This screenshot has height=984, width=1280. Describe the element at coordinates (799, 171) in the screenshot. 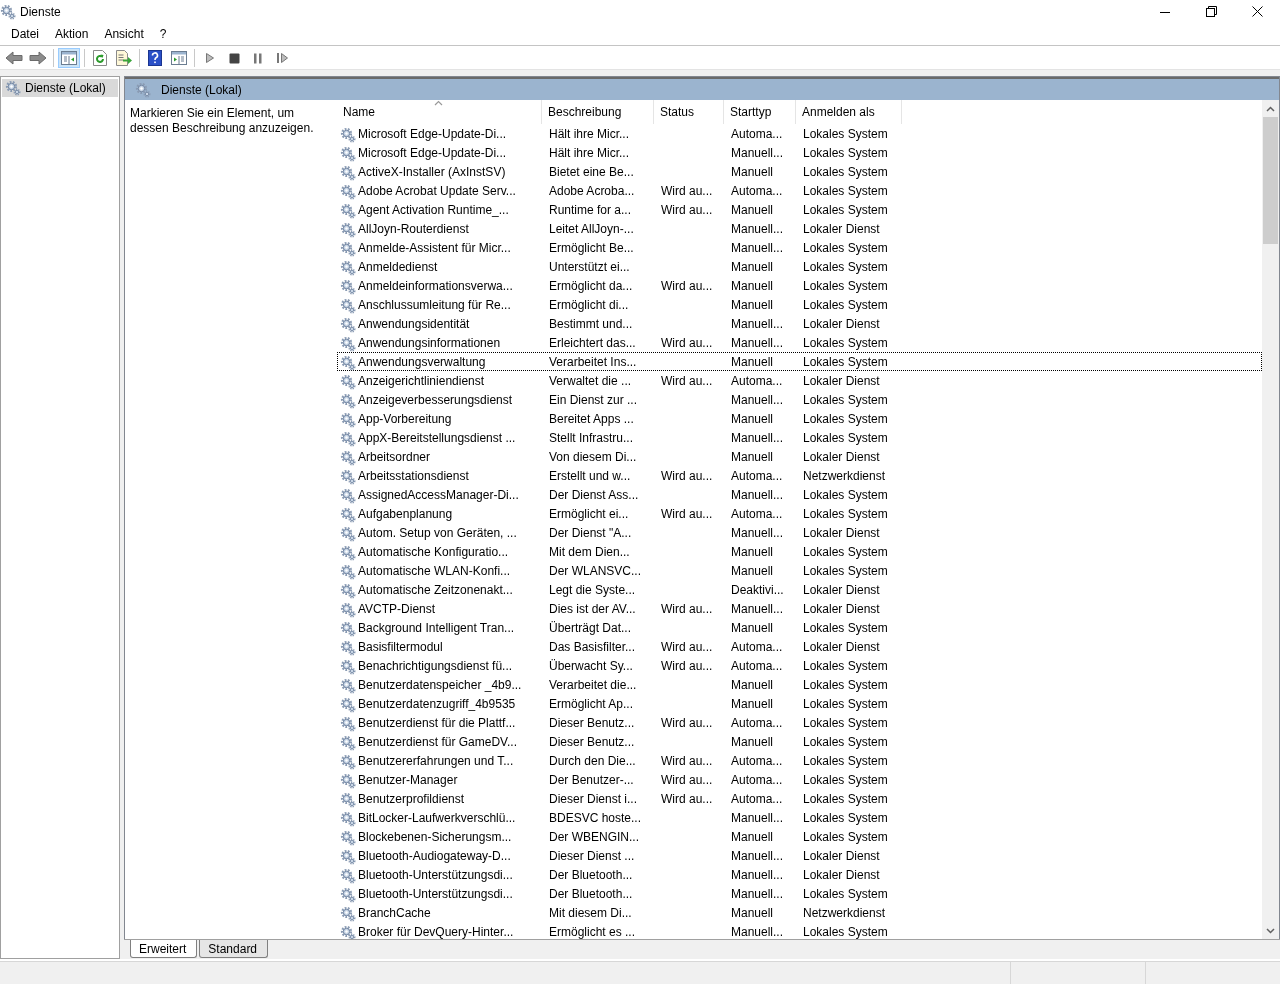

I see `table-row: ActiveX-Installer (AxInstSV) Bietet eine Be... Manuell Lokales System` at that location.